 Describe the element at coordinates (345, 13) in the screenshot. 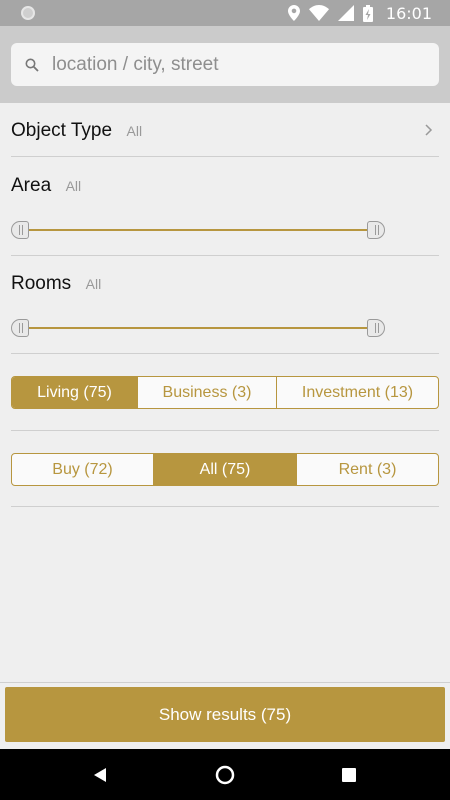

I see `signal-icon` at that location.